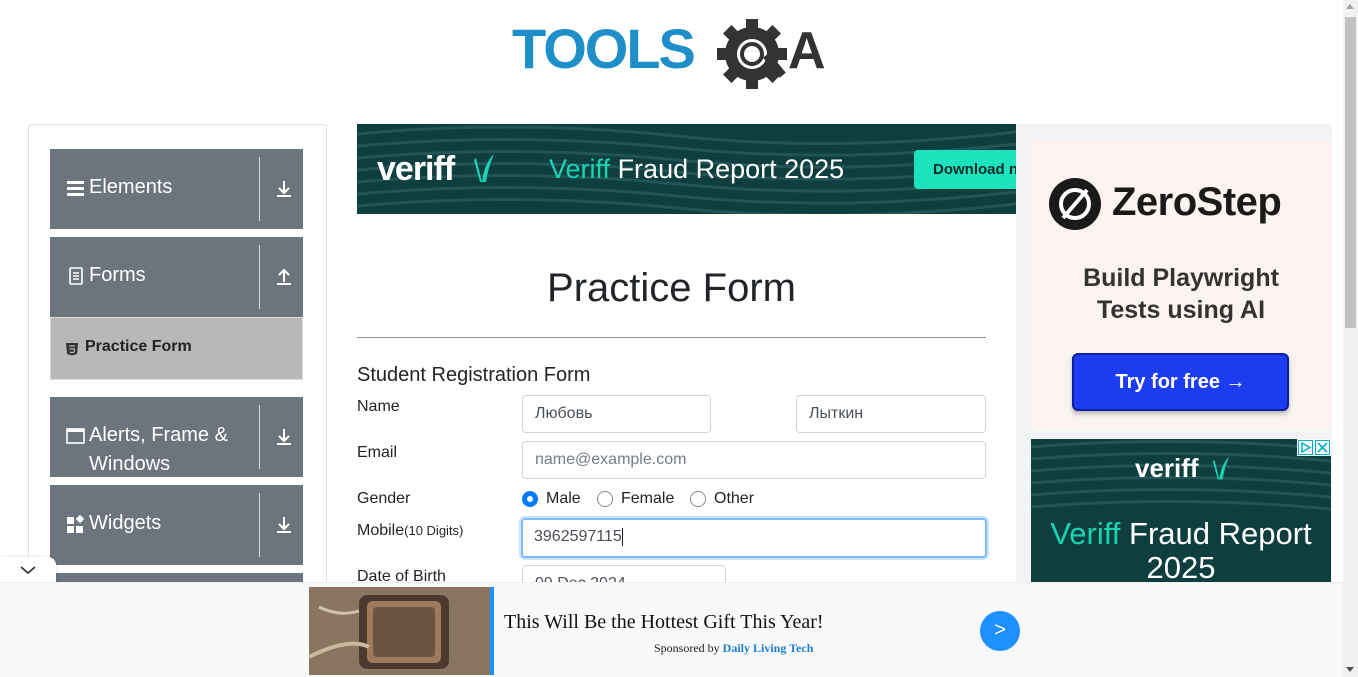 Image resolution: width=1358 pixels, height=677 pixels. What do you see at coordinates (1197, 202) in the screenshot?
I see `zerostep-brand: ZeroStep` at bounding box center [1197, 202].